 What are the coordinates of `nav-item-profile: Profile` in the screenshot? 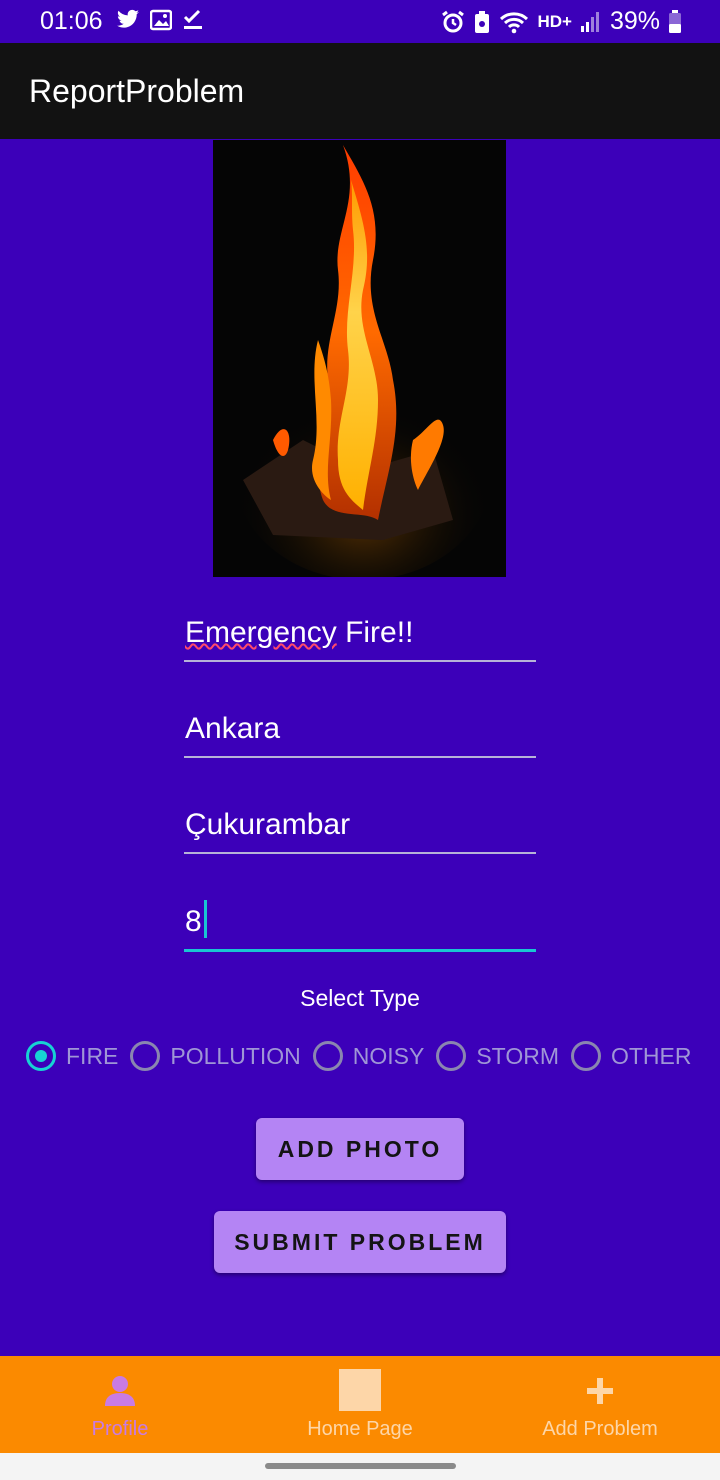 It's located at (120, 1404).